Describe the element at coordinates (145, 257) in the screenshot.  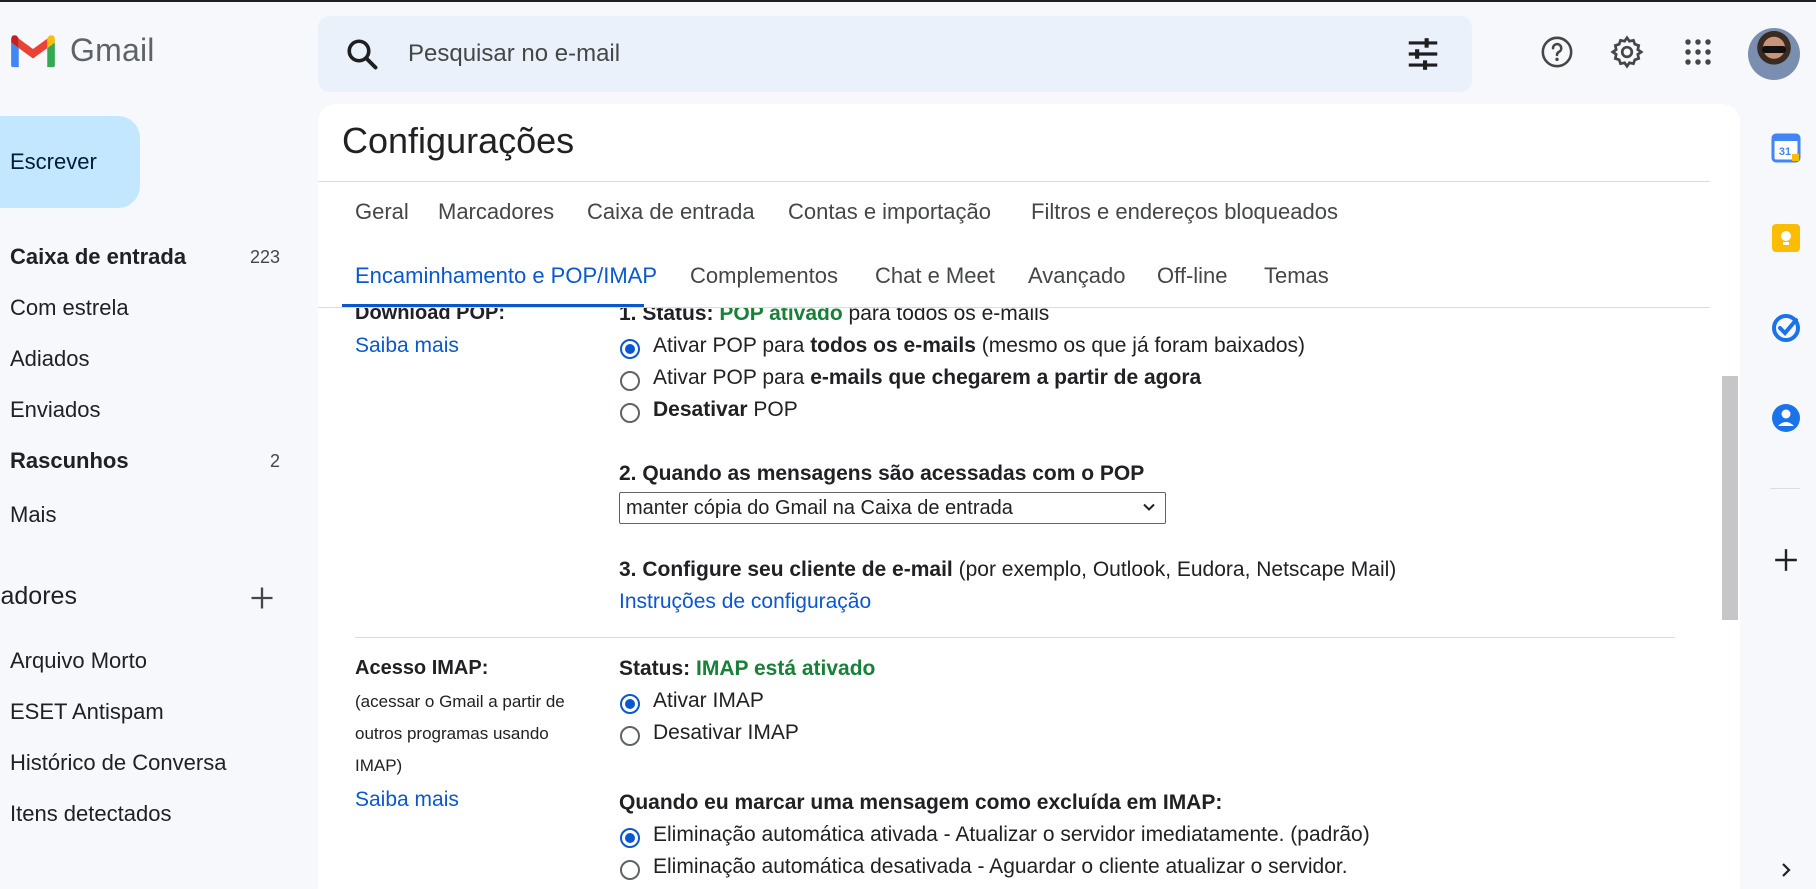
I see `nav-item-inbox: Caixa de entrada 223` at that location.